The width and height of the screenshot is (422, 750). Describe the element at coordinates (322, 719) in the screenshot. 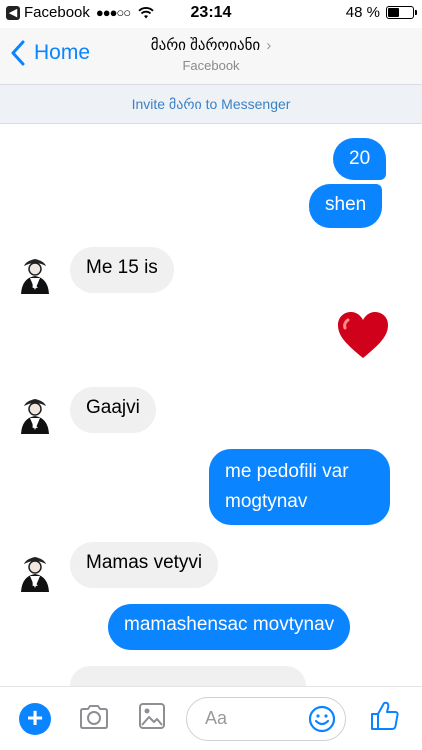

I see `emoji-icon` at that location.